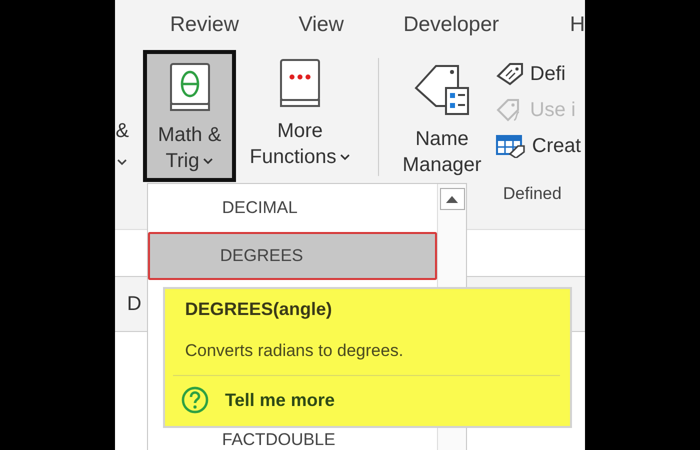  I want to click on menu-item: DEGREES, so click(292, 256).